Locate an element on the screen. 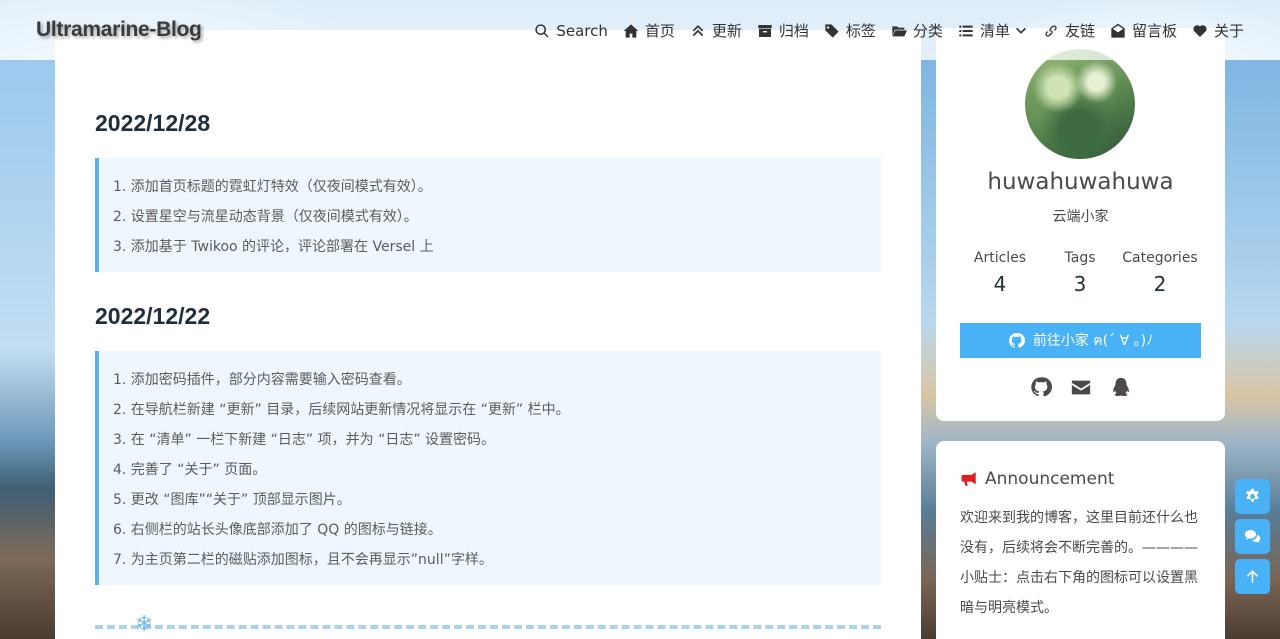 This screenshot has height=639, width=1280. date-heading: 2022/12/28 is located at coordinates (153, 123).